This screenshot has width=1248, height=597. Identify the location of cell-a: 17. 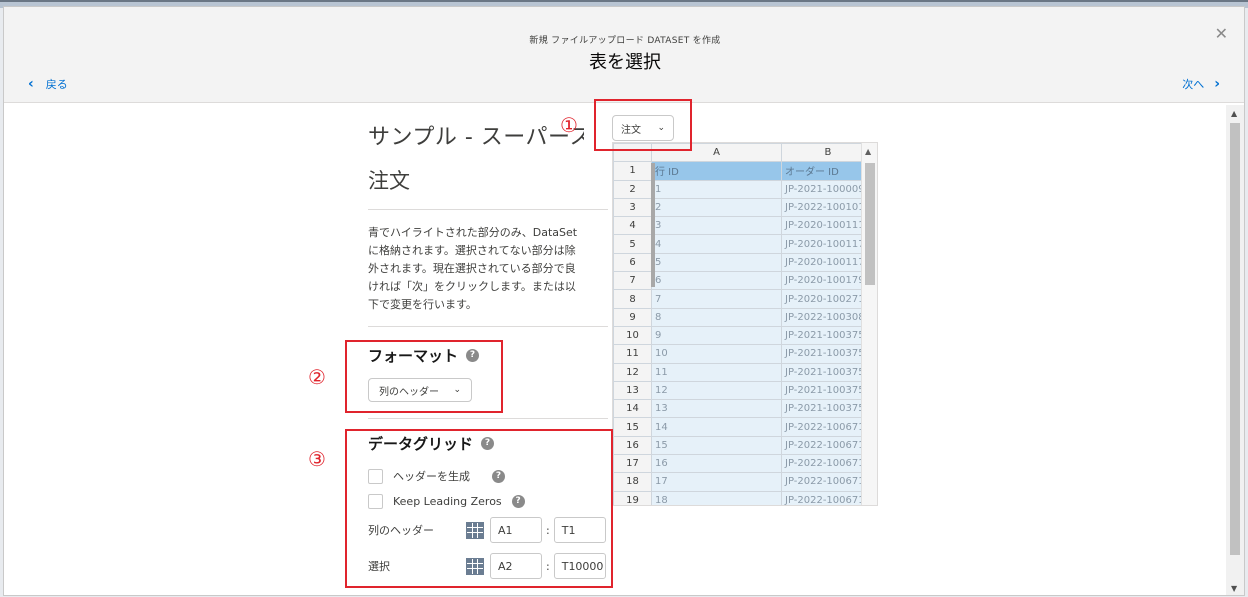
(716, 482).